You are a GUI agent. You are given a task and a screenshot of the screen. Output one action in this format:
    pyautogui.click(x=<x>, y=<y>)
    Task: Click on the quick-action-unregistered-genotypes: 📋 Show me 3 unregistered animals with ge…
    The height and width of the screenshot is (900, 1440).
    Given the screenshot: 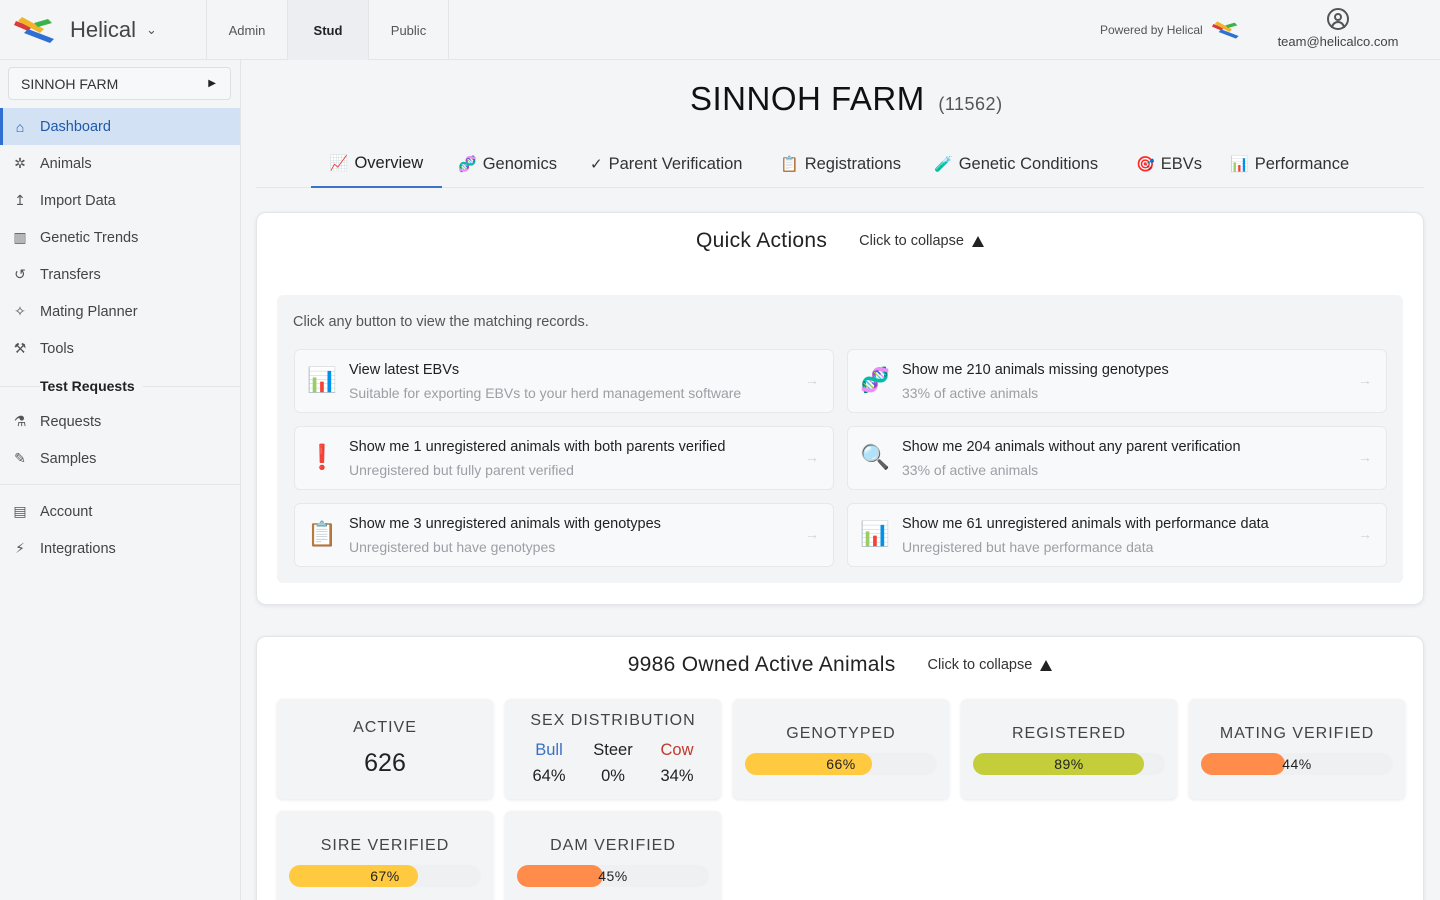 What is the action you would take?
    pyautogui.click(x=564, y=535)
    